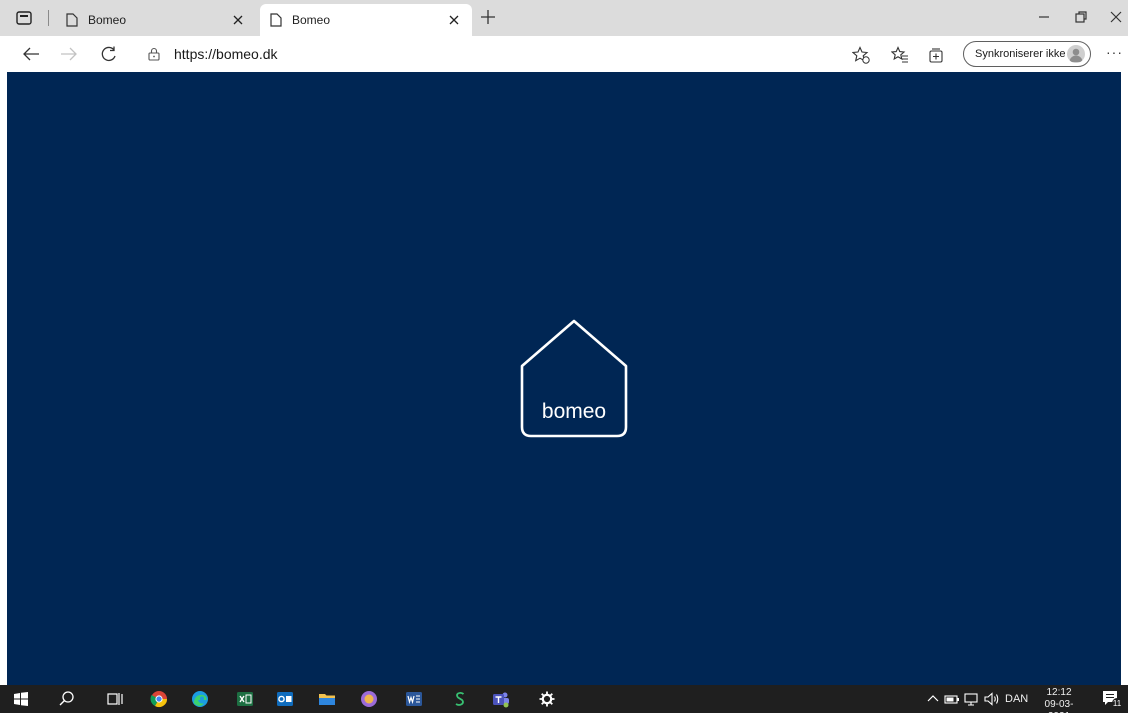 This screenshot has width=1128, height=713. I want to click on url-text: https://bomeo.dk, so click(226, 54).